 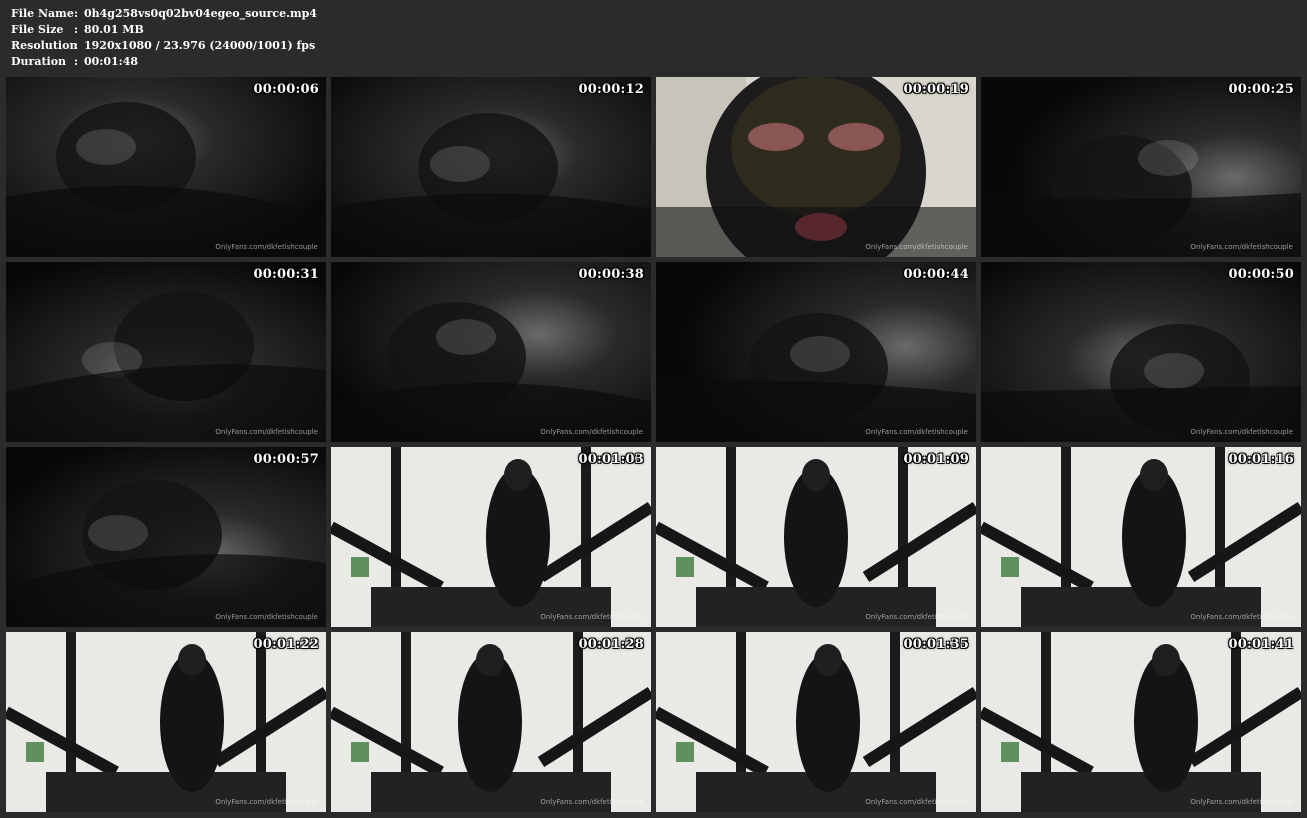 I want to click on thumbnail: 00:00:12, so click(x=491, y=167).